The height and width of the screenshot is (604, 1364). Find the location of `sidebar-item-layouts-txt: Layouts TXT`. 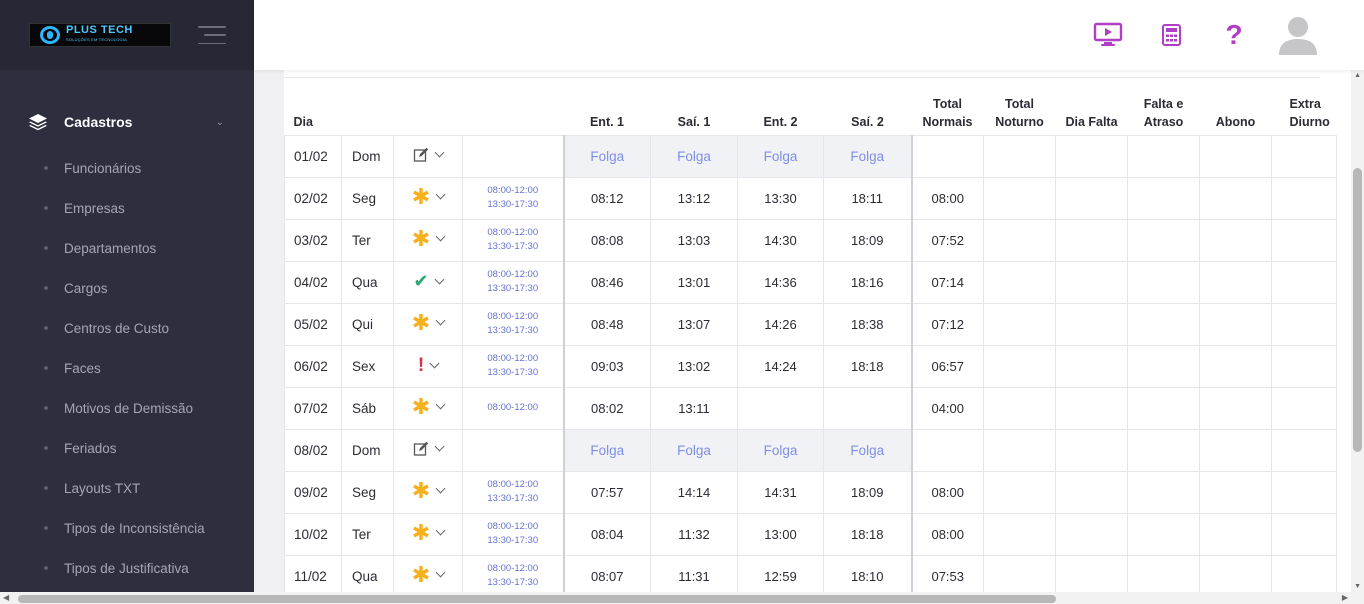

sidebar-item-layouts-txt: Layouts TXT is located at coordinates (127, 488).